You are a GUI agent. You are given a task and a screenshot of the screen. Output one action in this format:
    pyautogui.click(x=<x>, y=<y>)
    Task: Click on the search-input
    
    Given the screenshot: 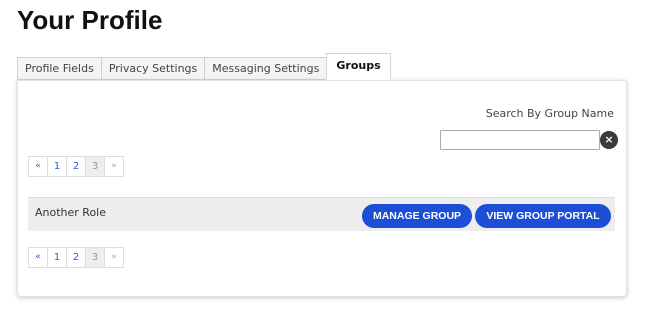 What is the action you would take?
    pyautogui.click(x=520, y=140)
    